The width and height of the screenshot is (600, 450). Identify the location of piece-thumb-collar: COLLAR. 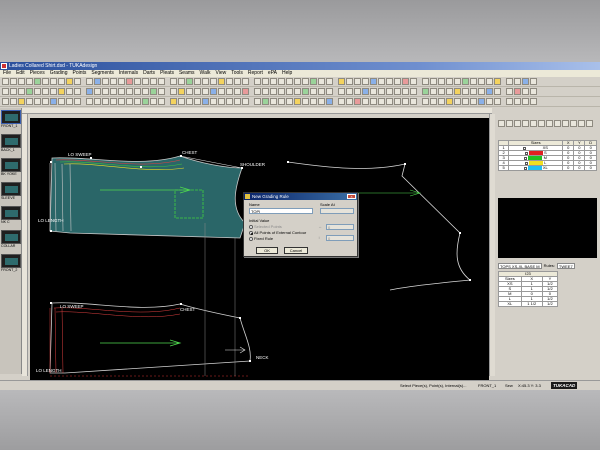
(11, 239).